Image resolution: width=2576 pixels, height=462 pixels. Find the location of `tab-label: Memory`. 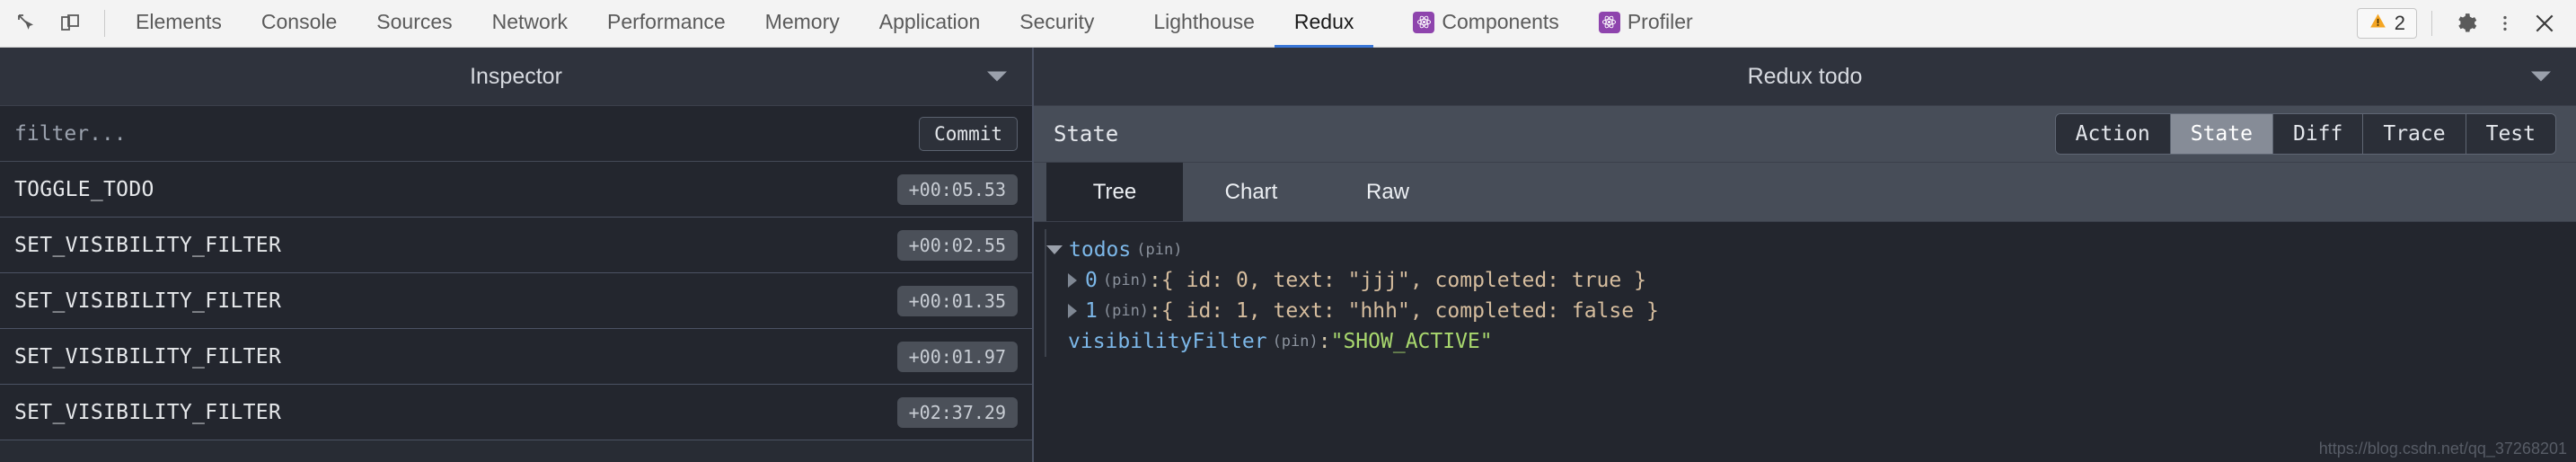

tab-label: Memory is located at coordinates (802, 21).